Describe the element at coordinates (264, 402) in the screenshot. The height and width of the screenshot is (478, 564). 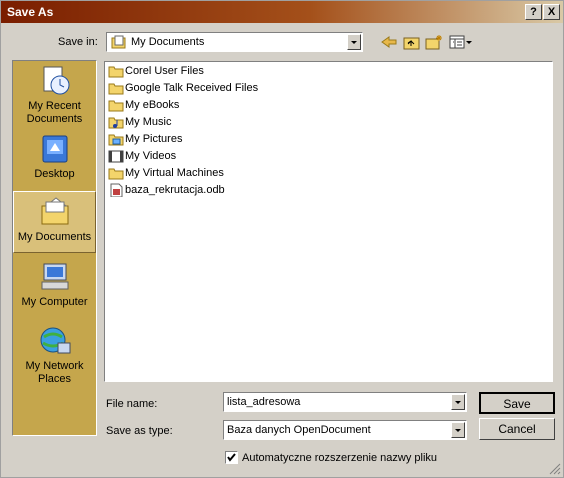
I see `file-name-value: lista_adresowa` at that location.